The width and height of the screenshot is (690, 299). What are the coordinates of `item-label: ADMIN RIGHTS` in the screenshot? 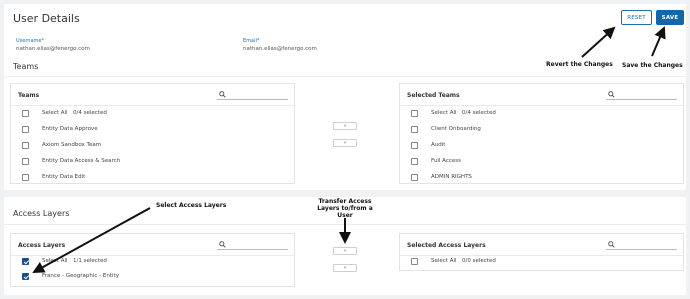 It's located at (451, 177).